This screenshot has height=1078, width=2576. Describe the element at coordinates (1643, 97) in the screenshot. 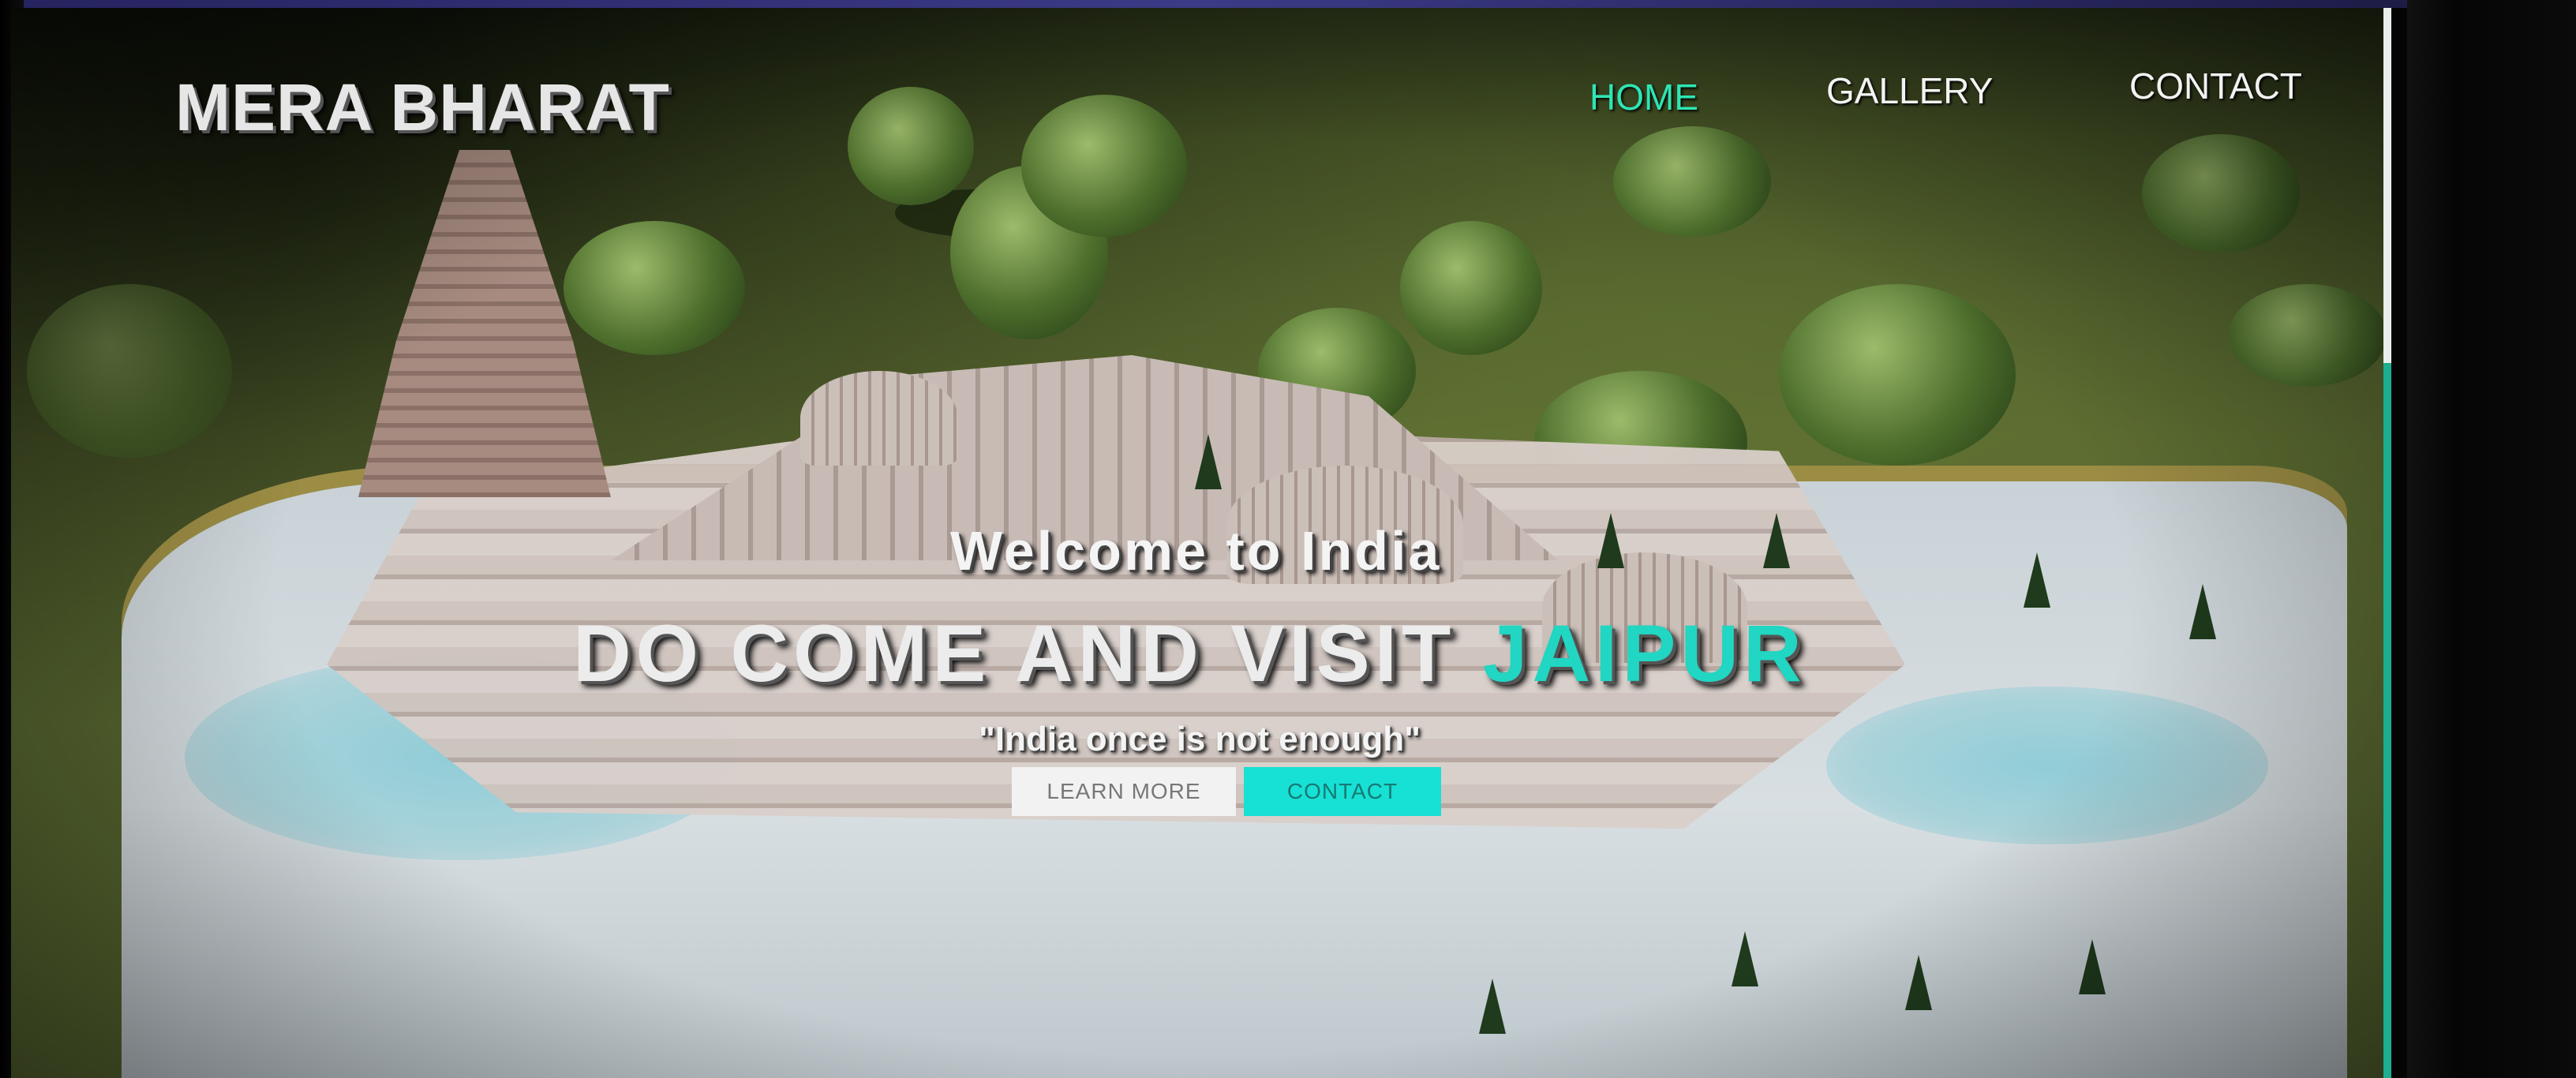

I see `nav-home-link: HOME` at that location.